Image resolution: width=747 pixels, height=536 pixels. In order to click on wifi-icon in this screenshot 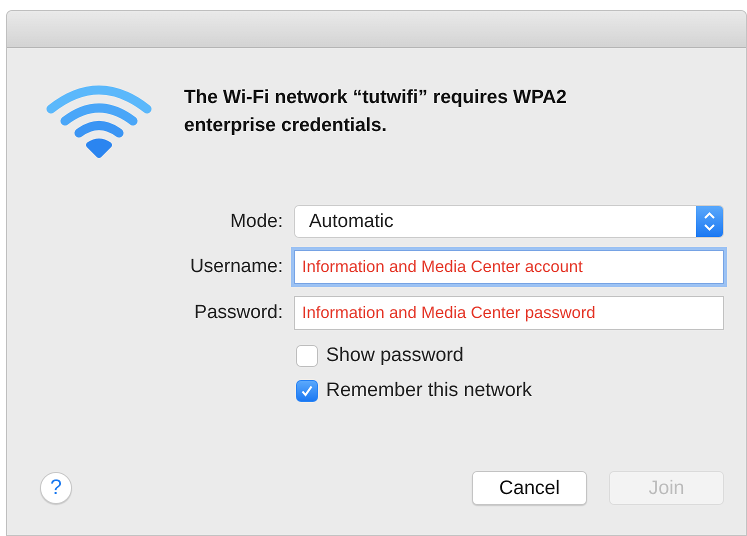, I will do `click(99, 121)`.